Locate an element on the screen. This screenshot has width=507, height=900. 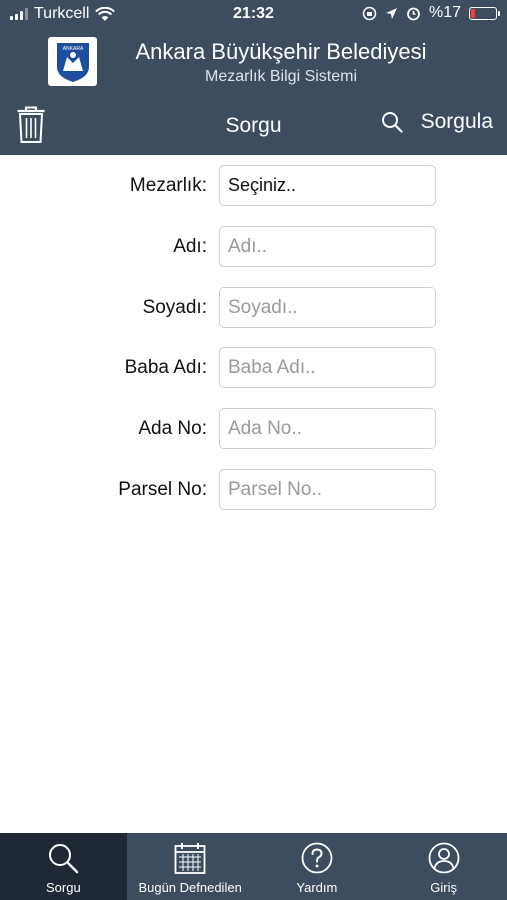
soyadi-input is located at coordinates (327, 307).